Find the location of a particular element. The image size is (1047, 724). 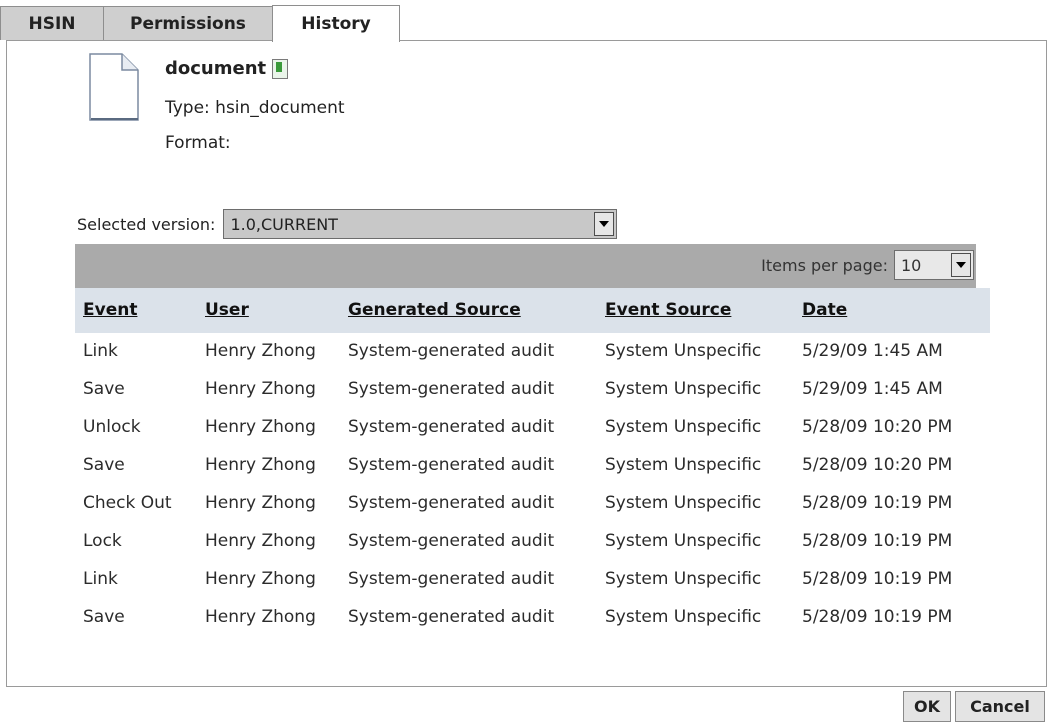

items-per-page: Items per page: 10 is located at coordinates (867, 265).